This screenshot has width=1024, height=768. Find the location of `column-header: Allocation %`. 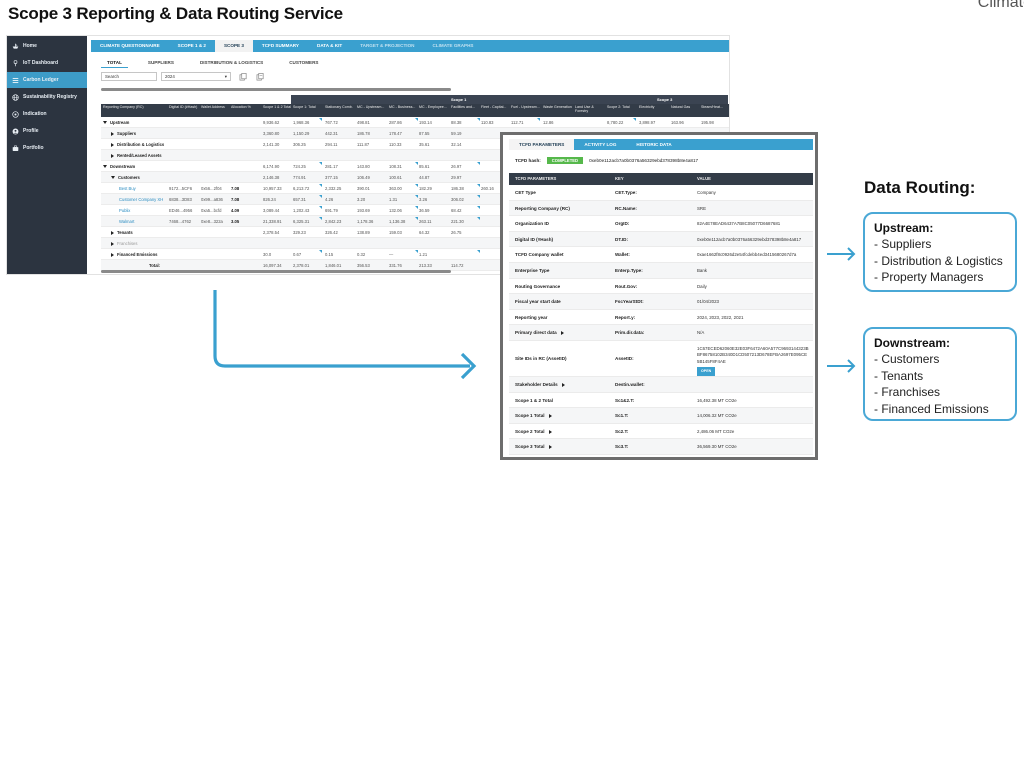

column-header: Allocation % is located at coordinates (241, 107).